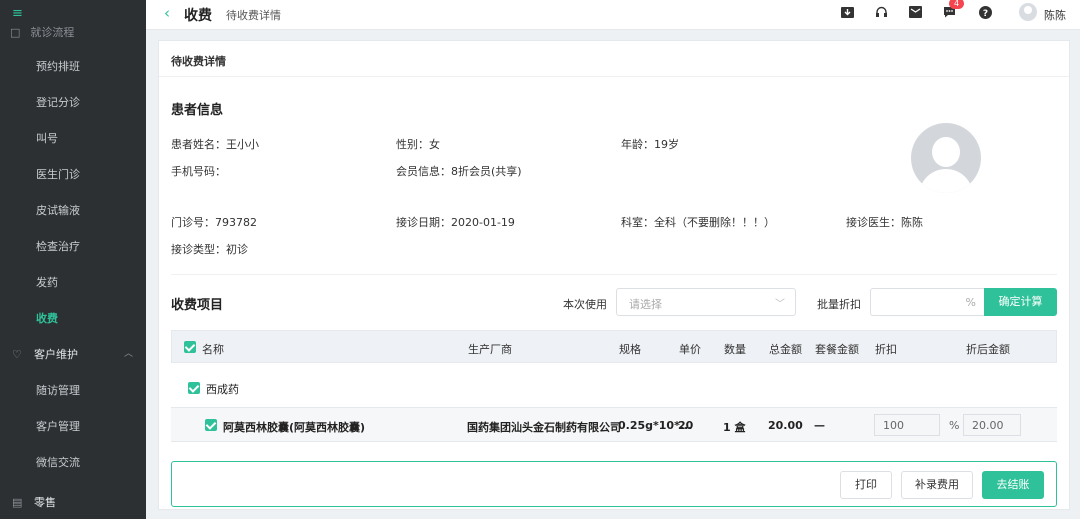  Describe the element at coordinates (490, 349) in the screenshot. I see `th-manufacturer: 生产厂商` at that location.